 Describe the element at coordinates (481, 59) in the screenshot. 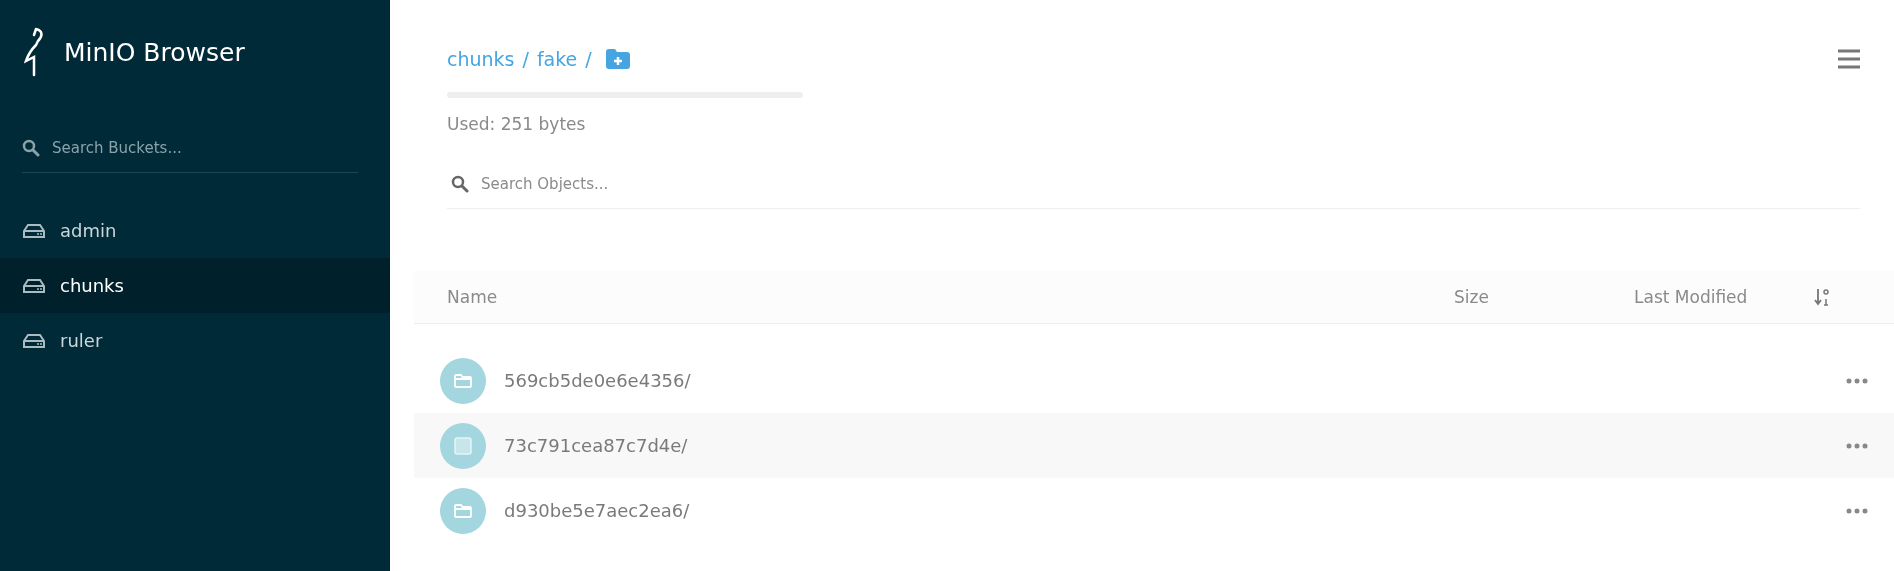

I see `breadcrumb-link: chunks` at that location.